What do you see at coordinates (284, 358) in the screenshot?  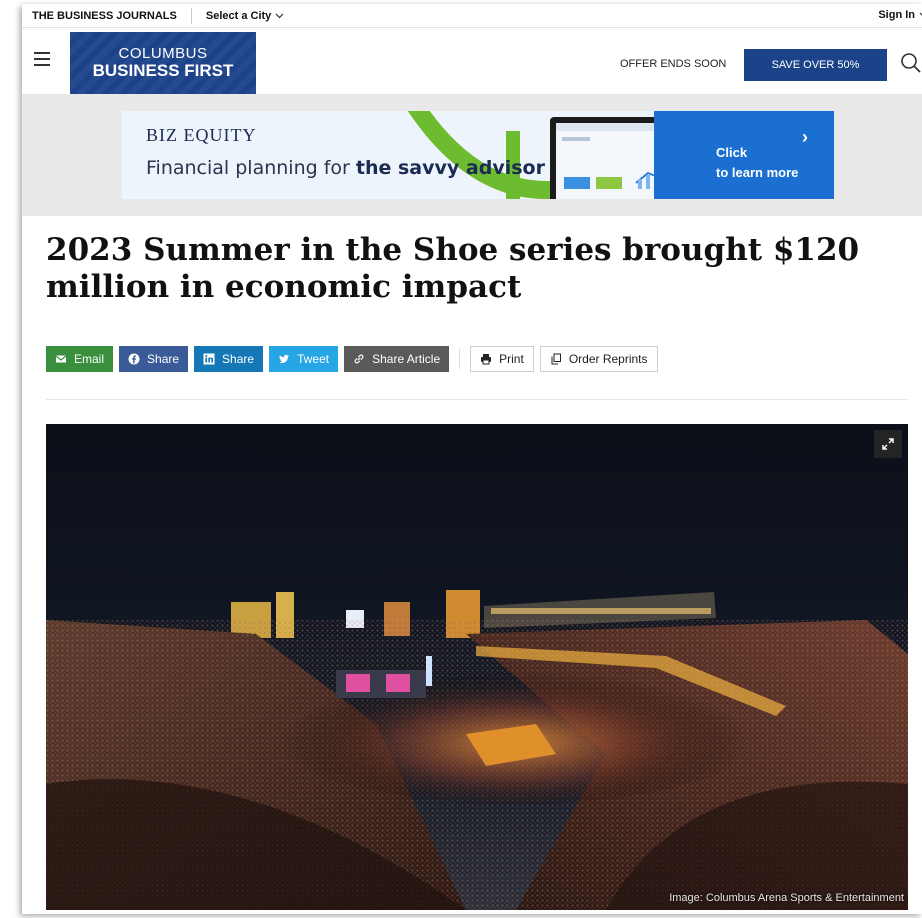 I see `twitter-bird-icon` at bounding box center [284, 358].